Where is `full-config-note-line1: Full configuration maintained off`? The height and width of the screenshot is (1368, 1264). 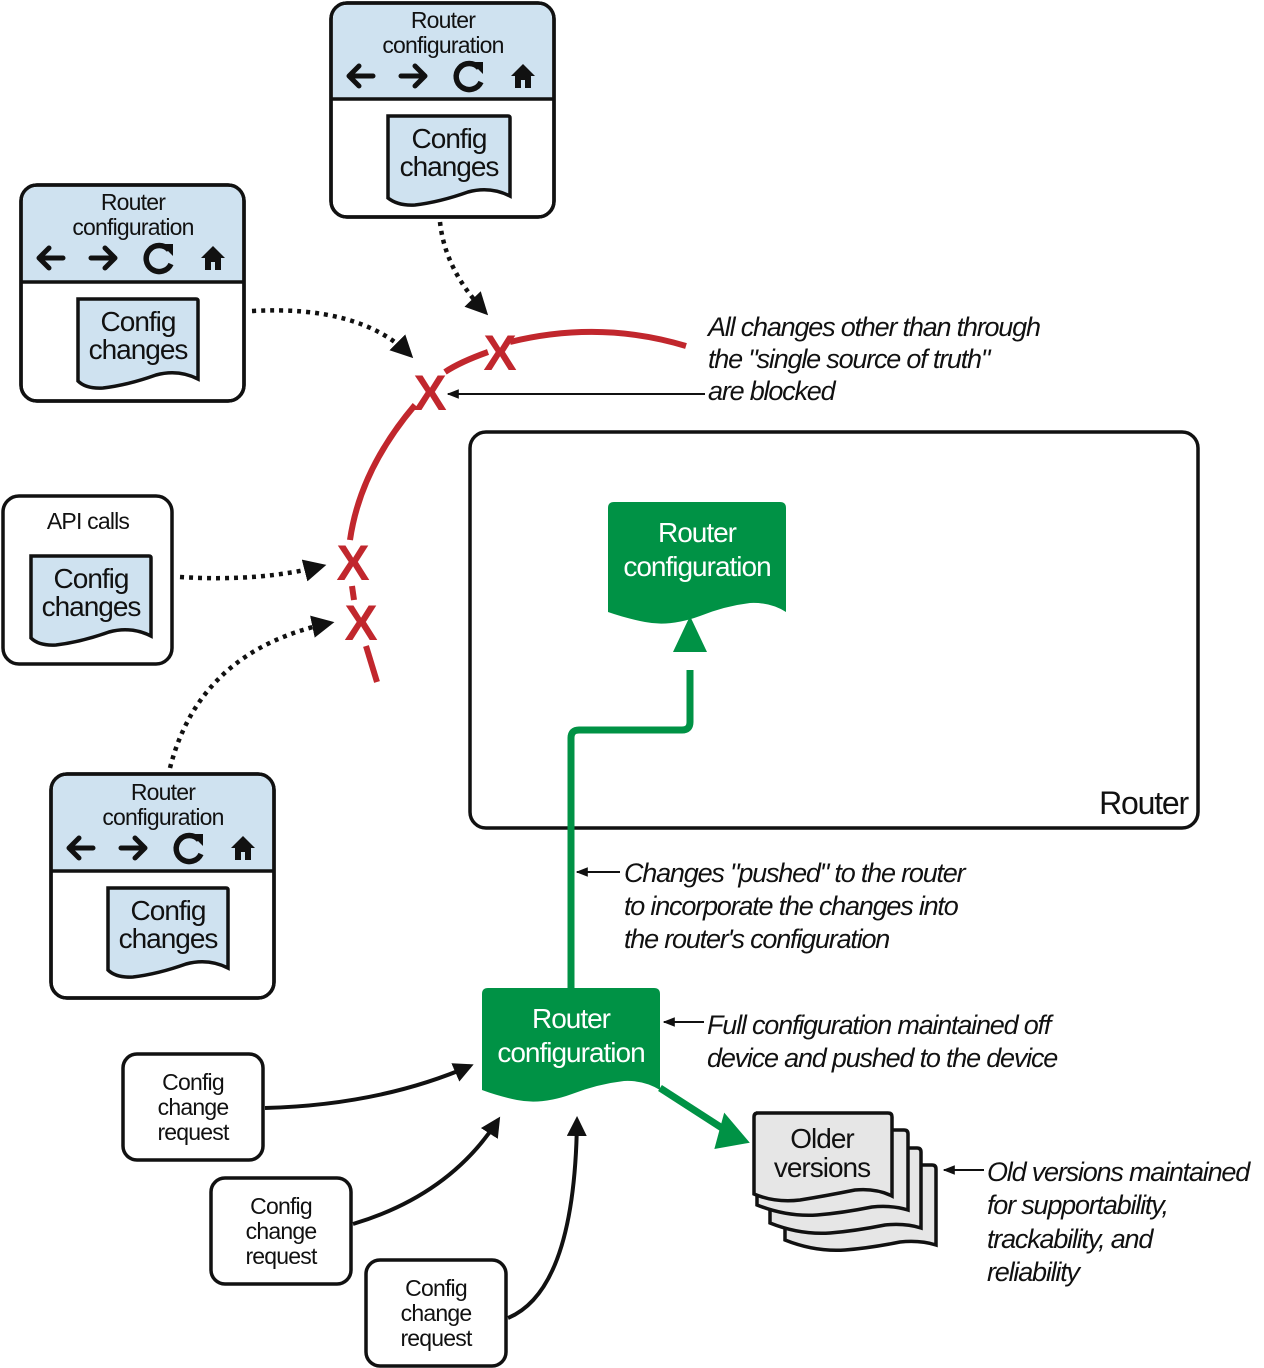 full-config-note-line1: Full configuration maintained off is located at coordinates (880, 1025).